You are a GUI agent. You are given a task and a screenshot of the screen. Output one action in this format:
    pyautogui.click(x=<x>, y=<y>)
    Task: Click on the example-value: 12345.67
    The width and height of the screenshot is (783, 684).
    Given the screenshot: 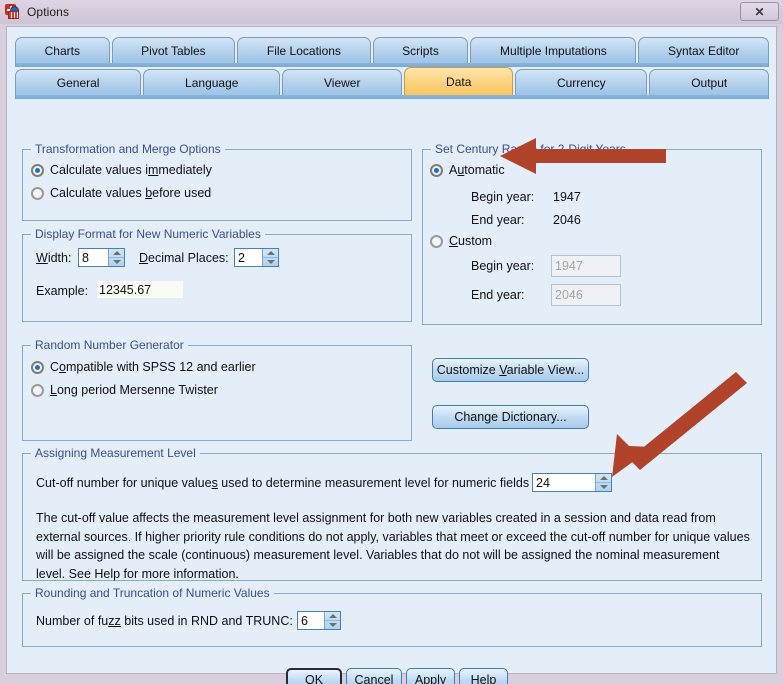 What is the action you would take?
    pyautogui.click(x=140, y=289)
    